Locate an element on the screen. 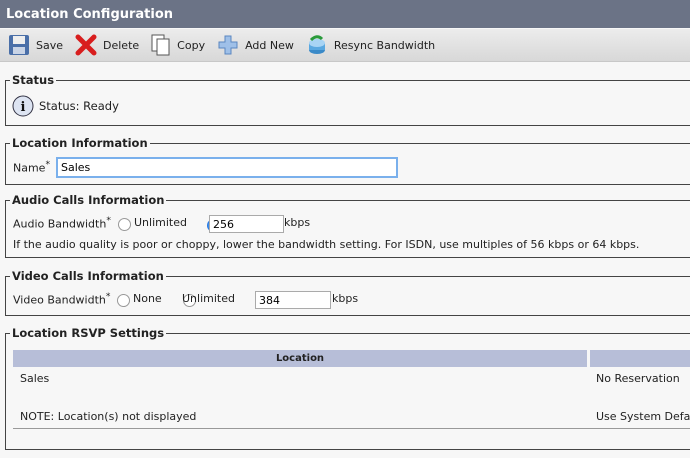 The image size is (690, 458). video-unlimited-label: Unlimited is located at coordinates (208, 298).